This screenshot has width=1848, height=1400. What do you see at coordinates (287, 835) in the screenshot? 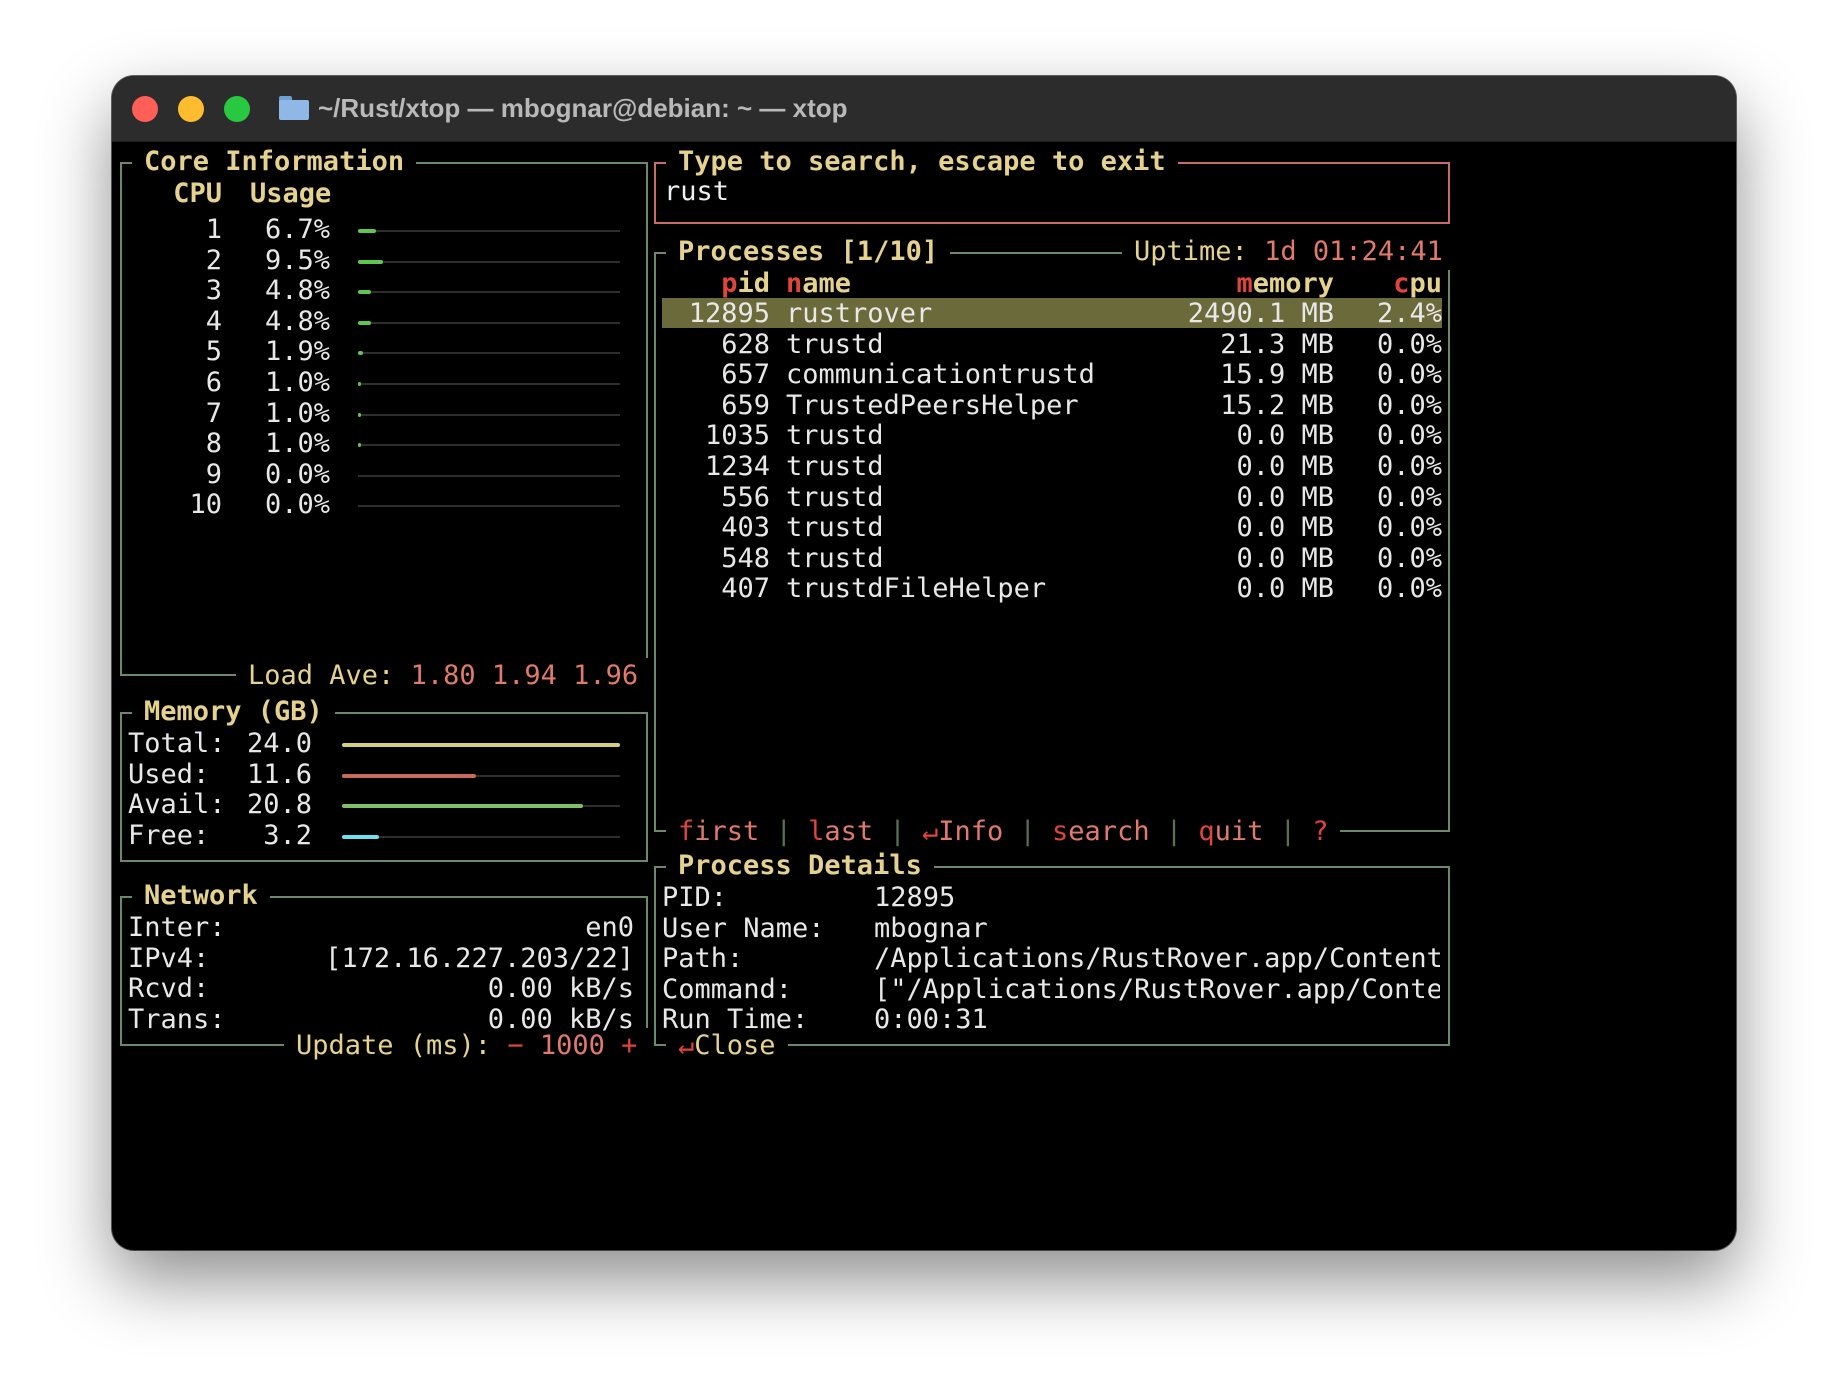
I see `memory-value: 3.2` at bounding box center [287, 835].